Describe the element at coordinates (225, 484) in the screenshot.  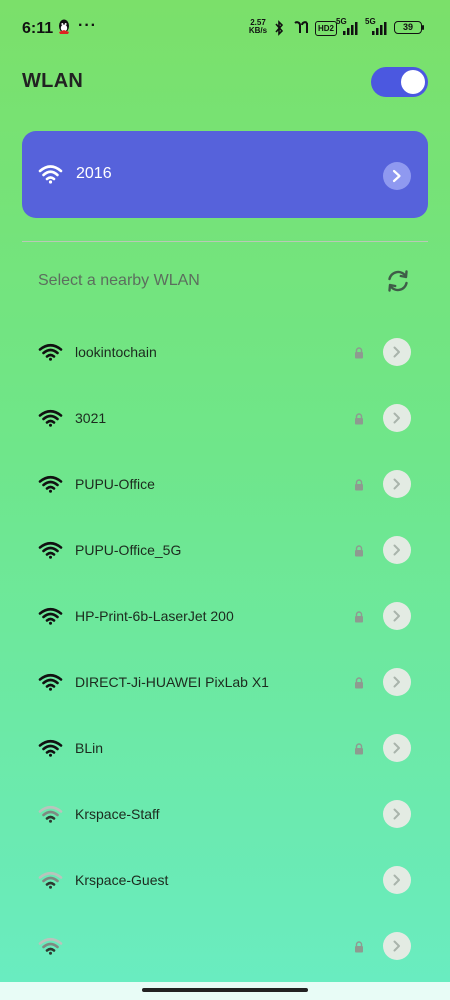
I see `network-row: PUPU-Office` at that location.